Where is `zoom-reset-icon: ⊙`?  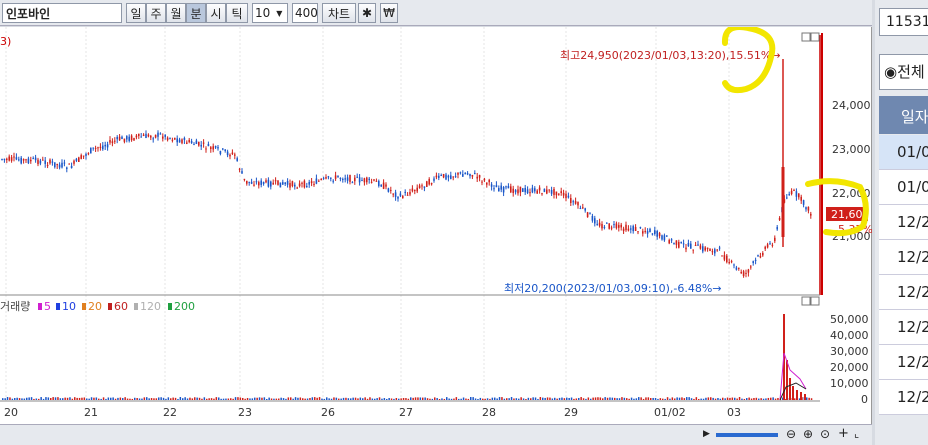
zoom-reset-icon: ⊙ is located at coordinates (825, 434).